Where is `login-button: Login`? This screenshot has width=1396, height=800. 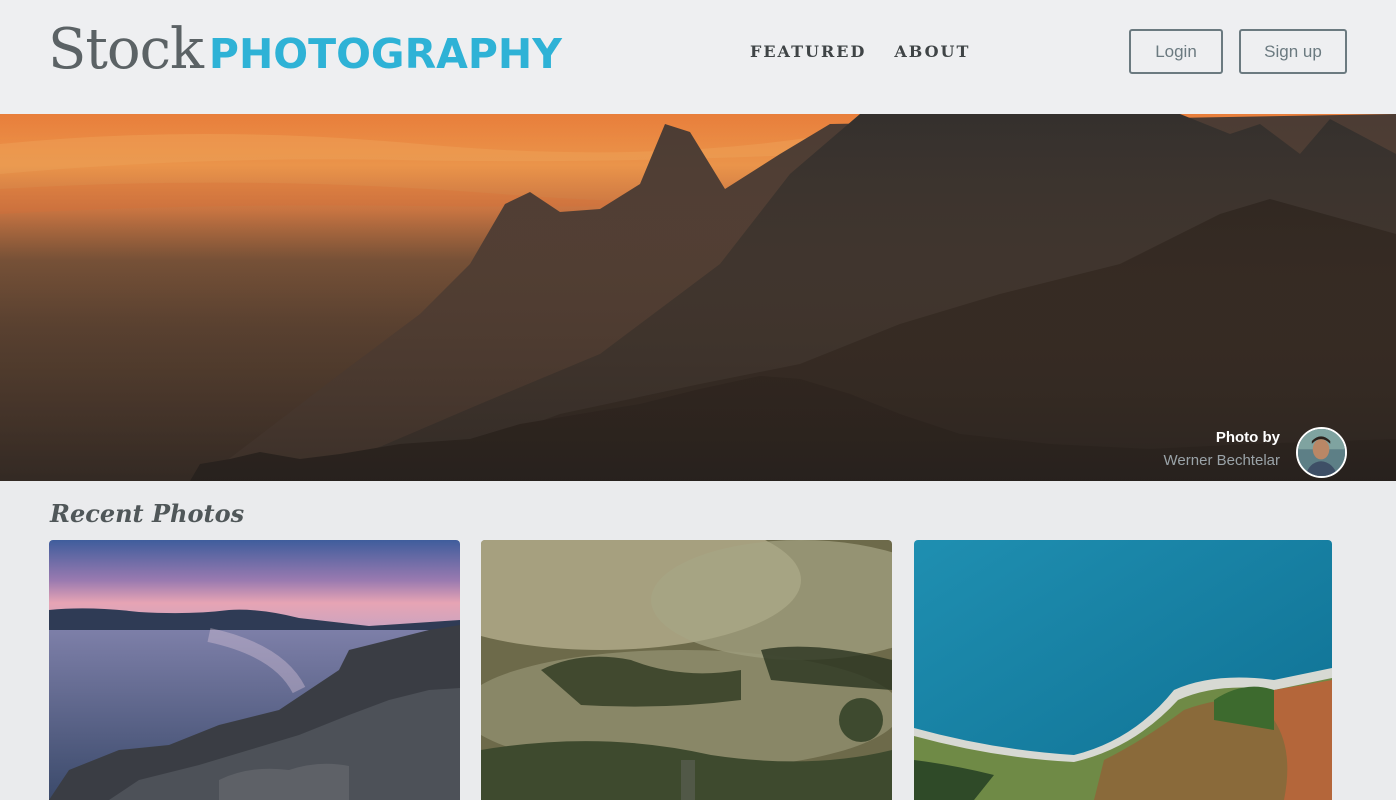 login-button: Login is located at coordinates (1176, 51).